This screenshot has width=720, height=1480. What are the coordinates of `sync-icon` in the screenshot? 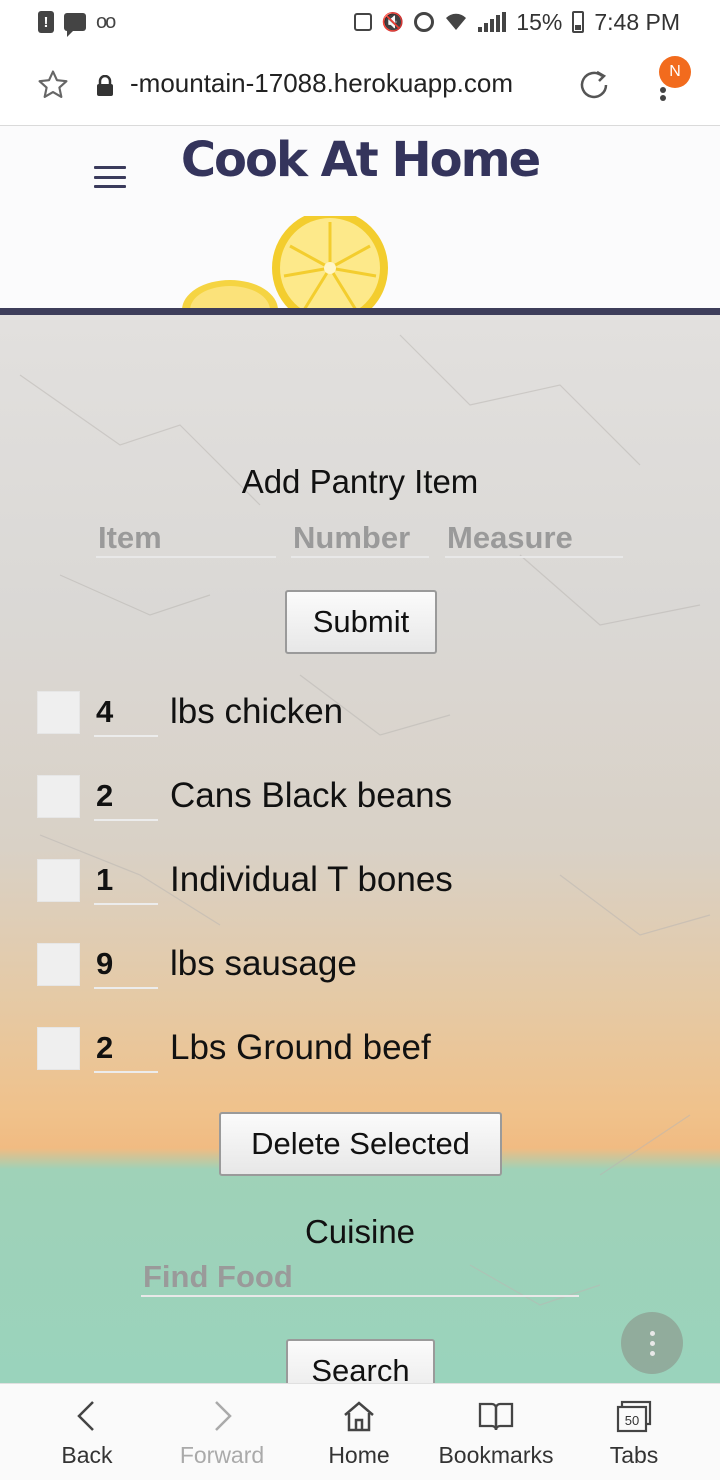 It's located at (362, 22).